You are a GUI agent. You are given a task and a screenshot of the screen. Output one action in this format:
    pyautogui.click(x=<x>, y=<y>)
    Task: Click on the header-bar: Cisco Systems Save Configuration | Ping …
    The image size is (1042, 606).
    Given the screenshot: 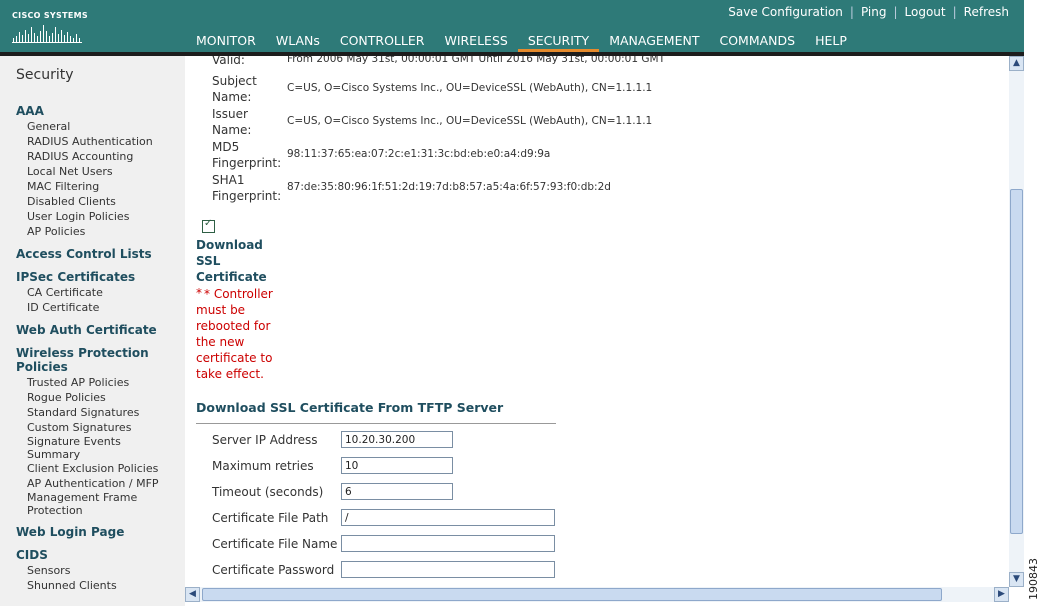 What is the action you would take?
    pyautogui.click(x=512, y=26)
    